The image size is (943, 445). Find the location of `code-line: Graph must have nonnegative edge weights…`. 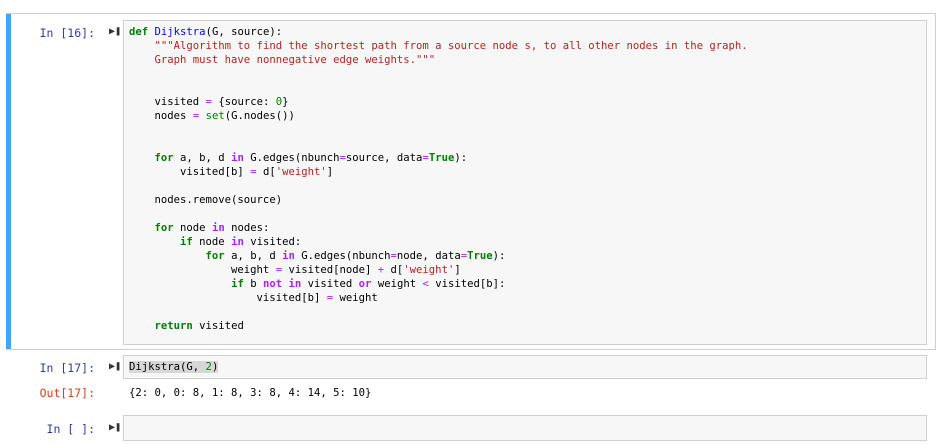

code-line: Graph must have nonnegative edge weights… is located at coordinates (438, 60).